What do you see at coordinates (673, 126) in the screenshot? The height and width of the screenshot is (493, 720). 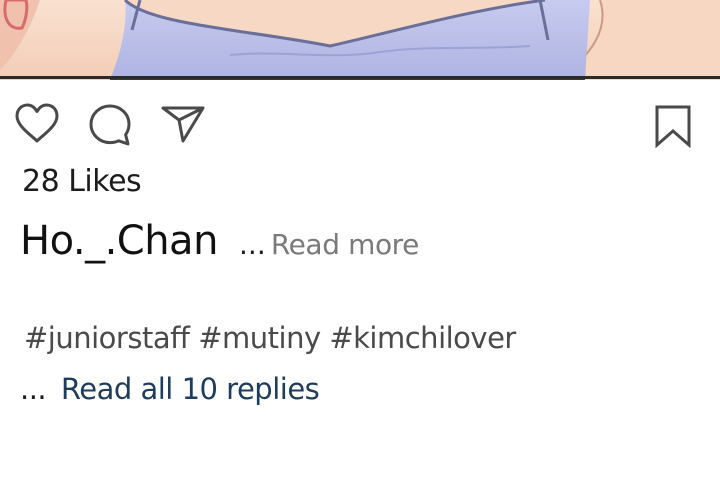 I see `bookmark-icon` at bounding box center [673, 126].